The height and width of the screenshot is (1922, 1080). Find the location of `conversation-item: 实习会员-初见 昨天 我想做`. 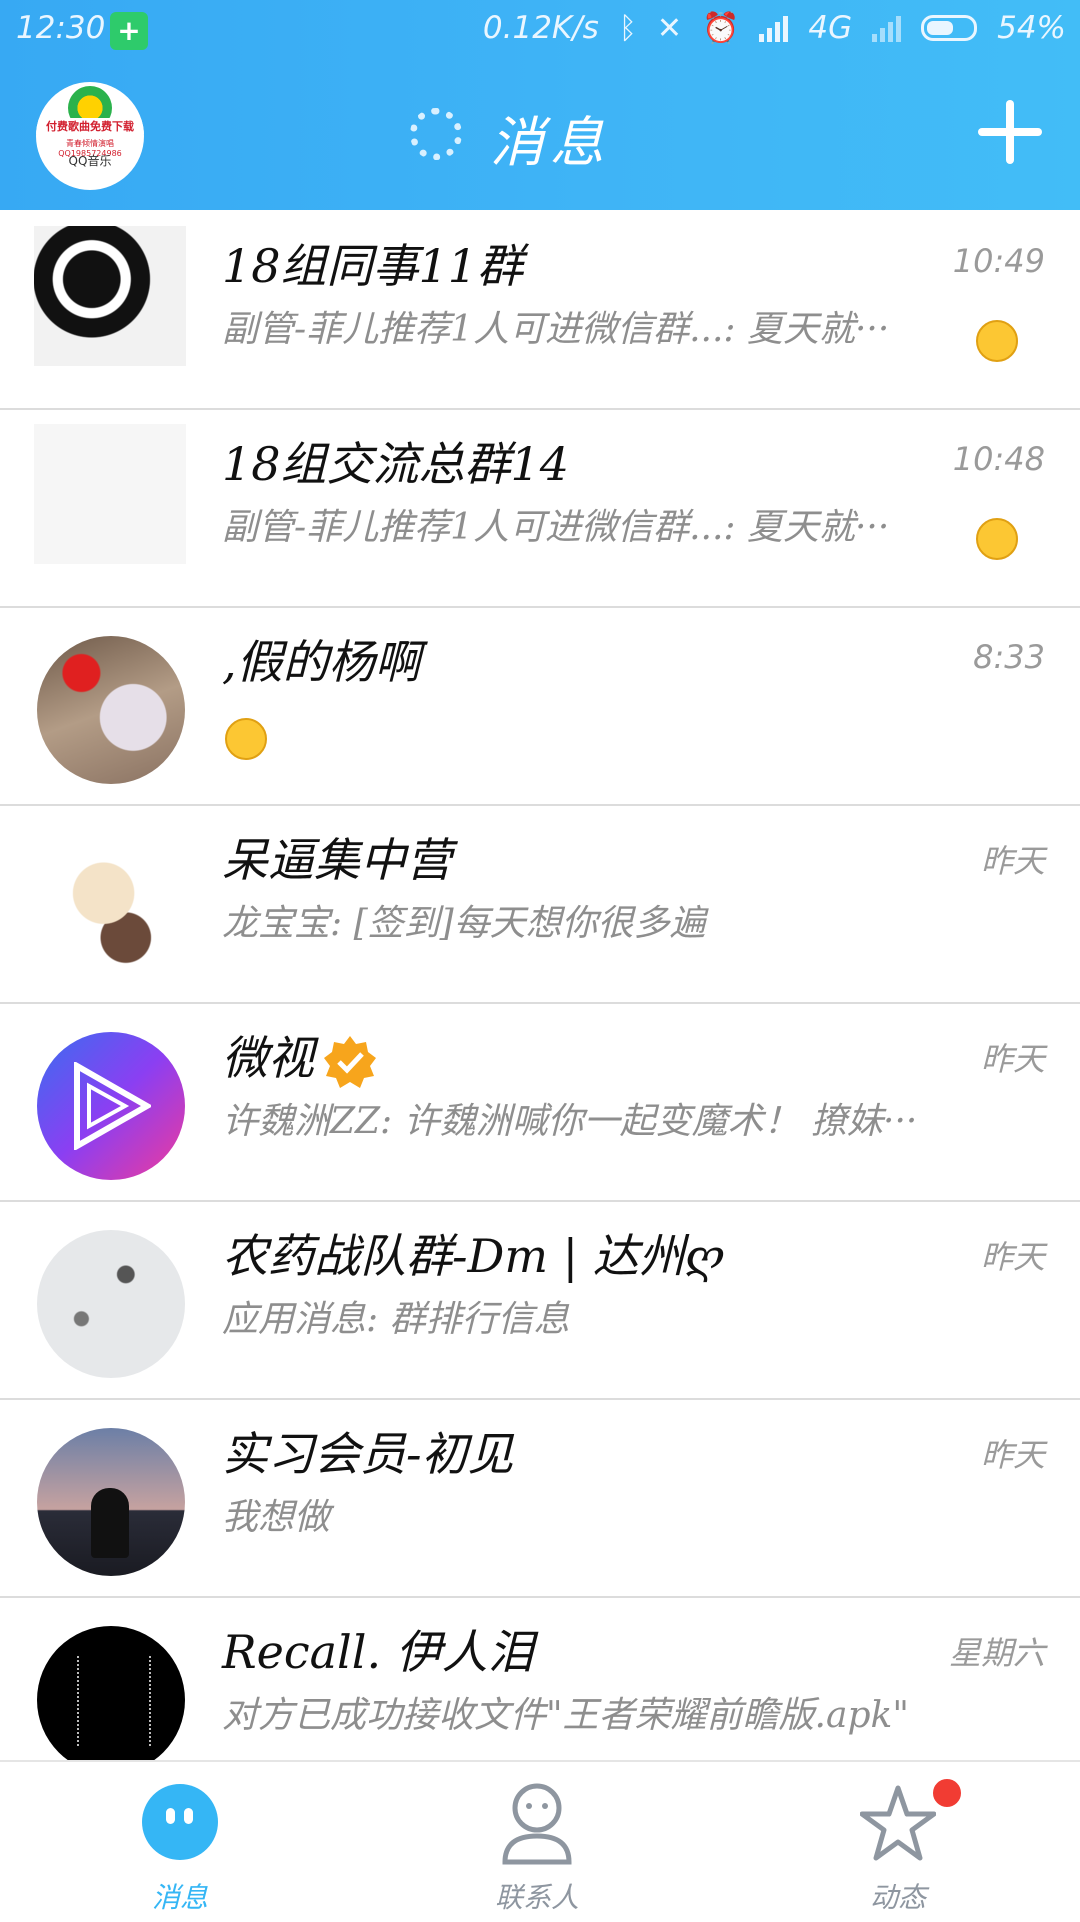

conversation-item: 实习会员-初见 昨天 我想做 is located at coordinates (540, 1499).